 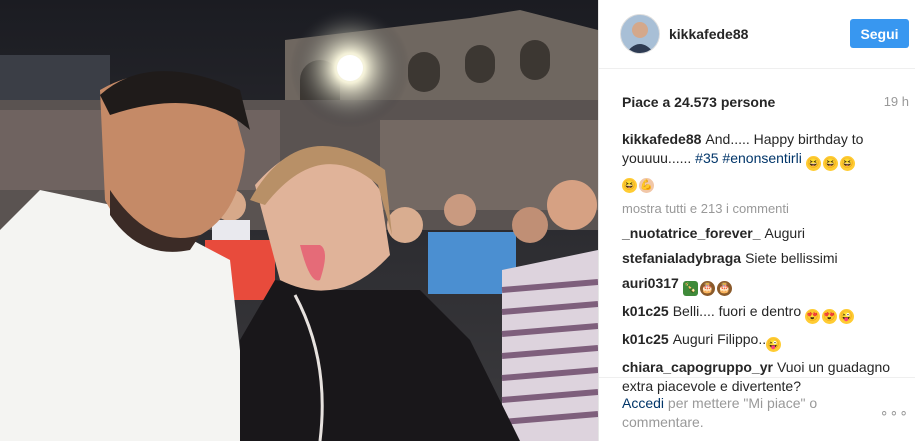 I want to click on post-header: kikkafede88 Segui, so click(x=757, y=34).